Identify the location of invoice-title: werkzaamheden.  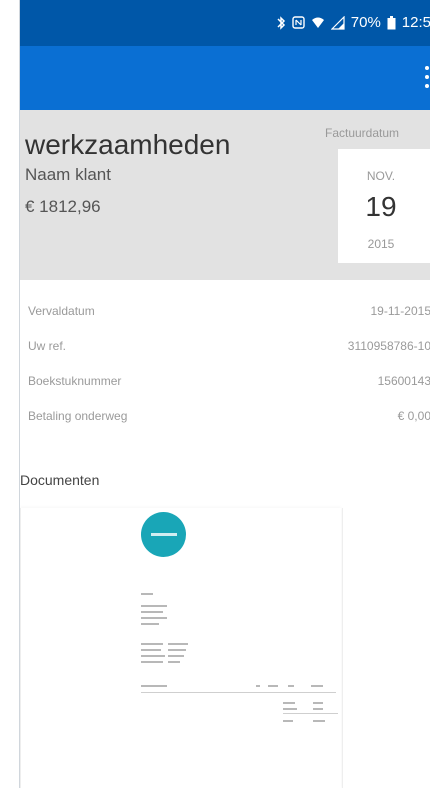
(128, 144).